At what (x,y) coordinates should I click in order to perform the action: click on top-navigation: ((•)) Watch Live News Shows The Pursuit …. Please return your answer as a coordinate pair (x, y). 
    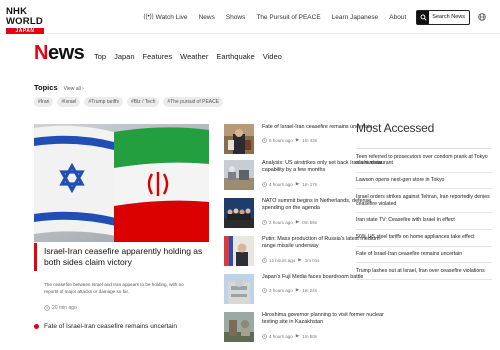
    Looking at the image, I should click on (309, 17).